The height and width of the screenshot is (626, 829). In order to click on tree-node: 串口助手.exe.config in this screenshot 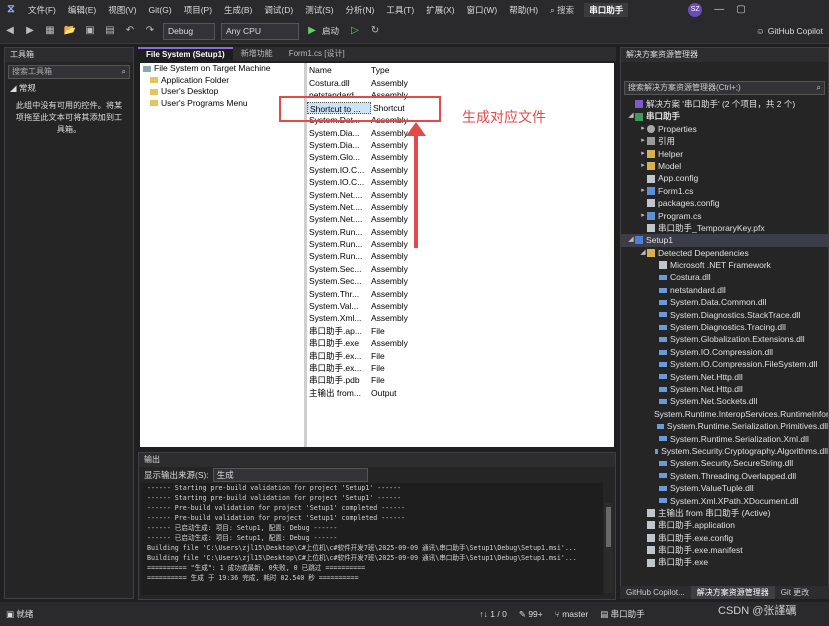, I will do `click(724, 538)`.